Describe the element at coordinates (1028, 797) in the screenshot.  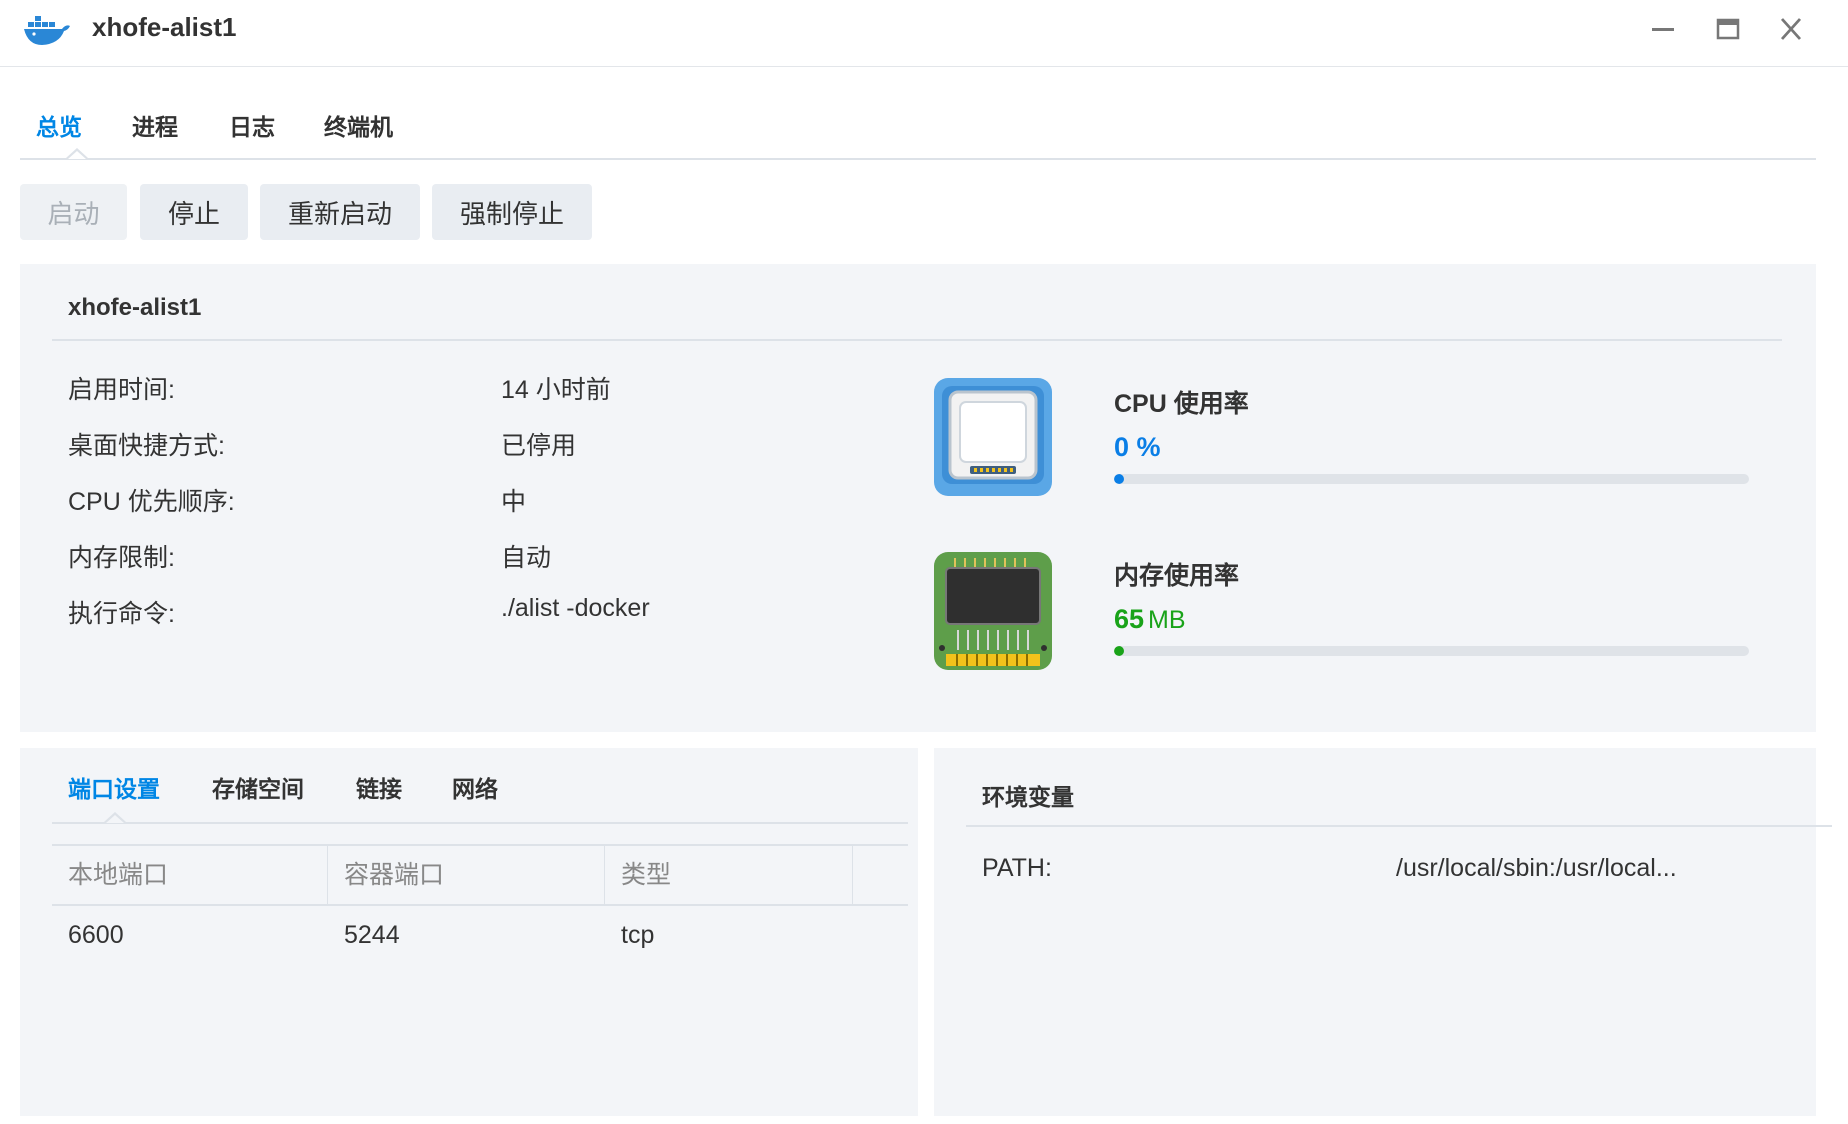
I see `env-title: 环境变量` at that location.